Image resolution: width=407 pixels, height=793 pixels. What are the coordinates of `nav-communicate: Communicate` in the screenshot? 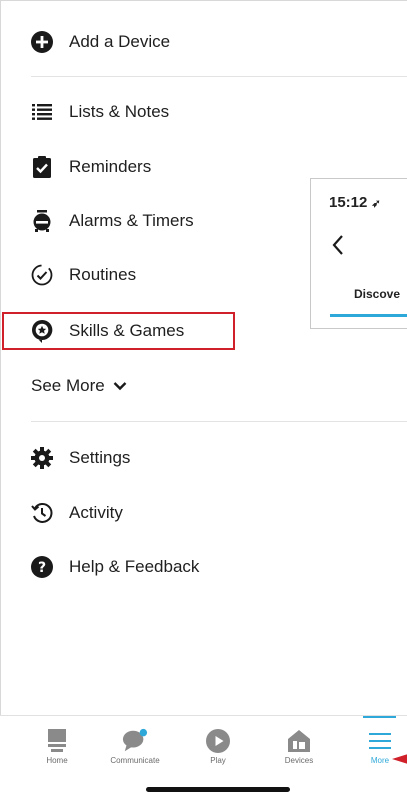 It's located at (135, 742).